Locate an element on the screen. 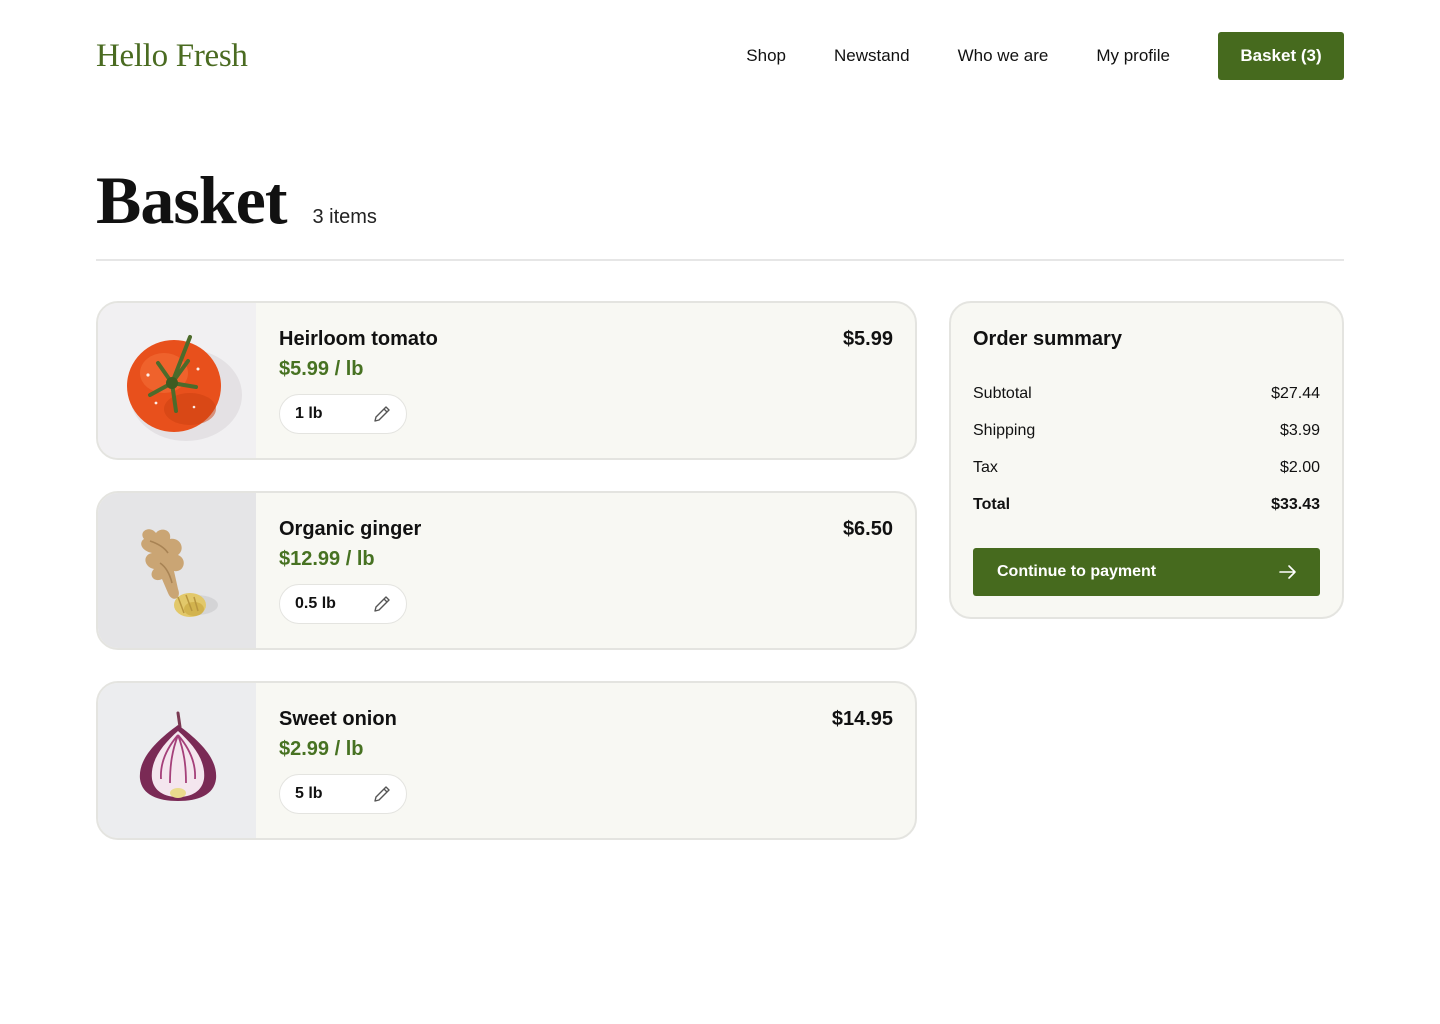 The width and height of the screenshot is (1440, 1024). title-divider is located at coordinates (720, 260).